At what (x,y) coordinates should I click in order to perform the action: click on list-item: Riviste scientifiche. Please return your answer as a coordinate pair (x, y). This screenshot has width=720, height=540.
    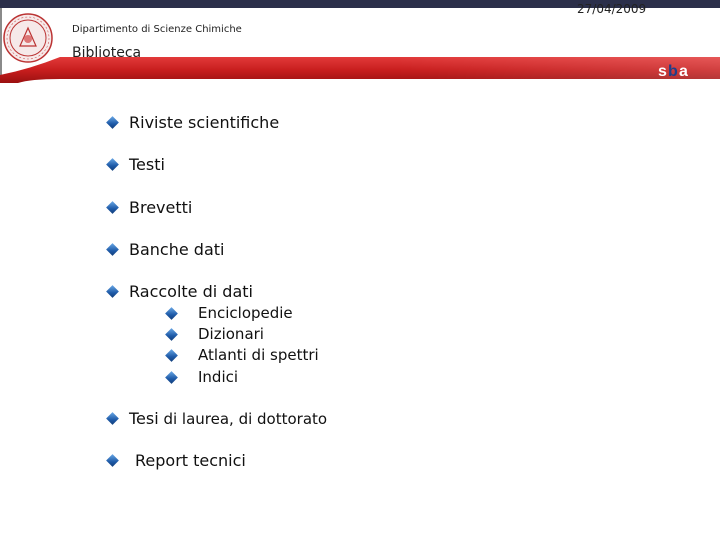
    Looking at the image, I should click on (193, 122).